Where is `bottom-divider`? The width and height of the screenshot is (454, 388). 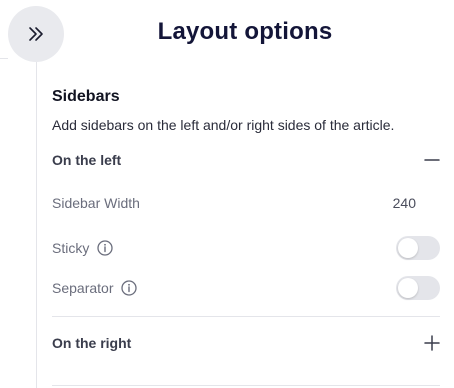 bottom-divider is located at coordinates (246, 385).